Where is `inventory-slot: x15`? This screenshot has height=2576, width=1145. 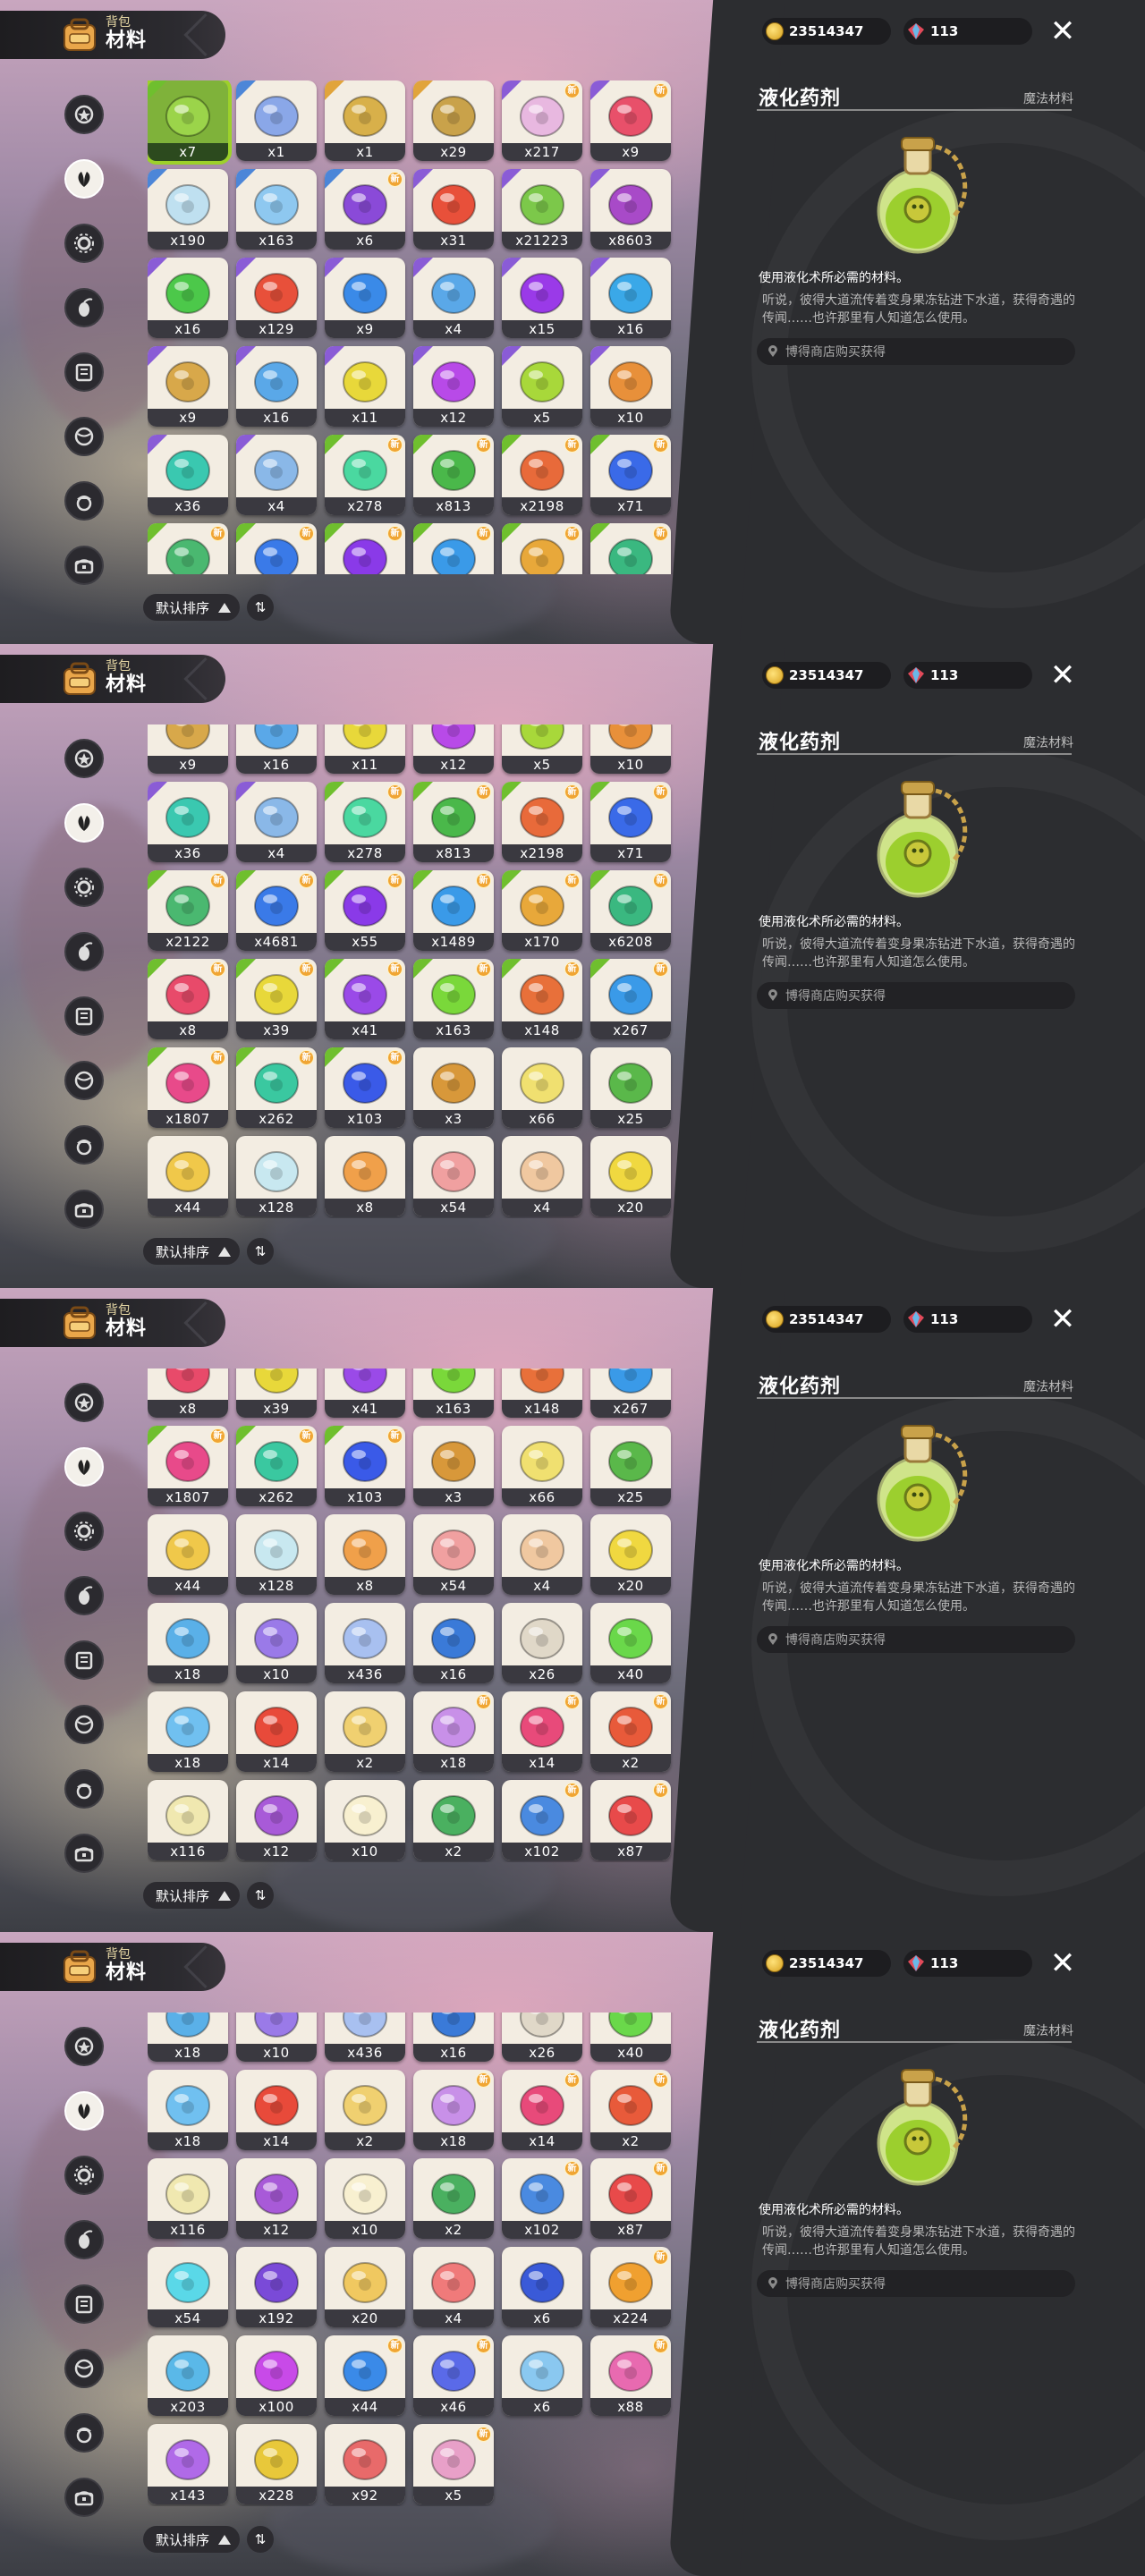 inventory-slot: x15 is located at coordinates (542, 298).